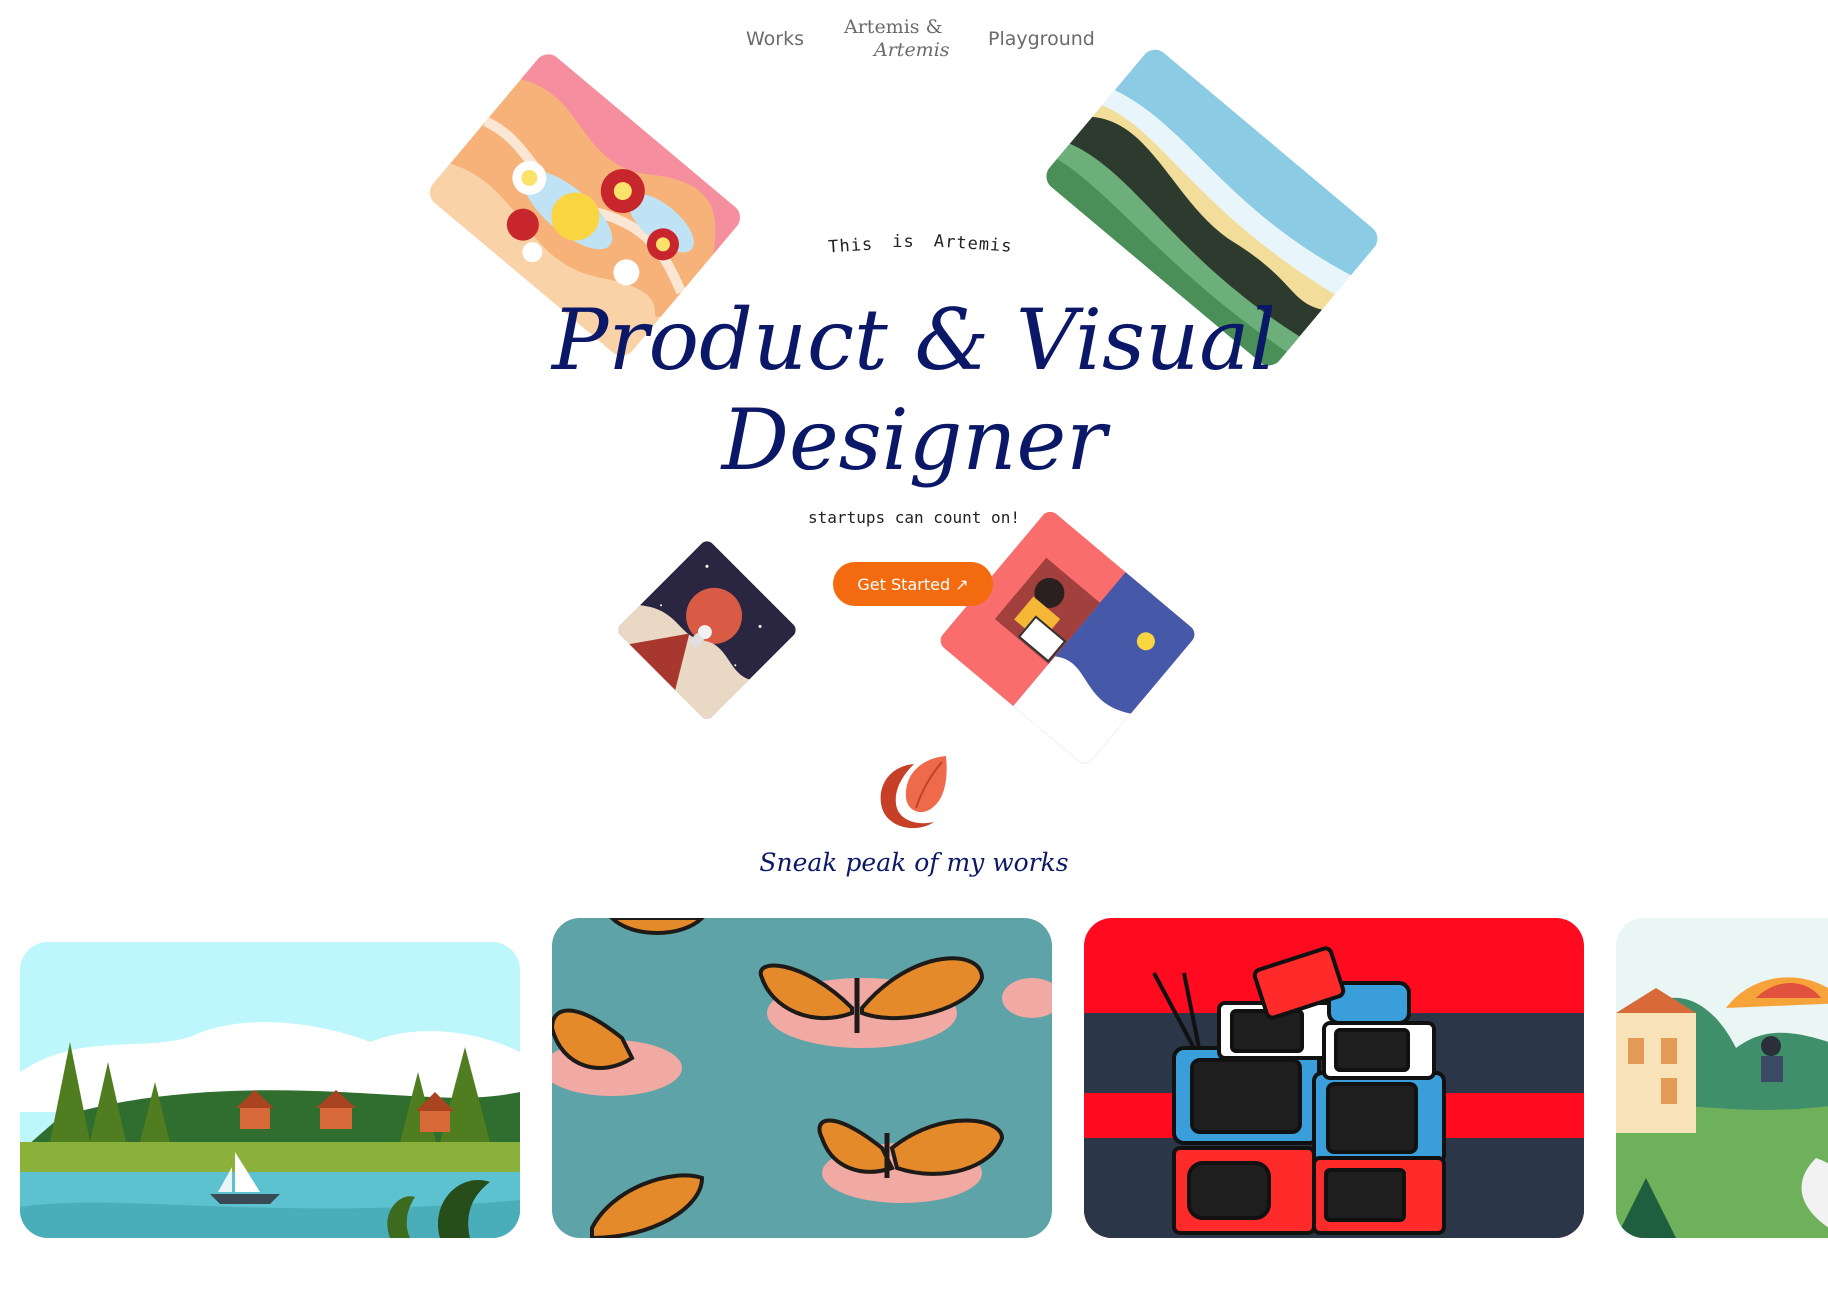 The height and width of the screenshot is (1306, 1828). I want to click on astronaut-artwork, so click(707, 630).